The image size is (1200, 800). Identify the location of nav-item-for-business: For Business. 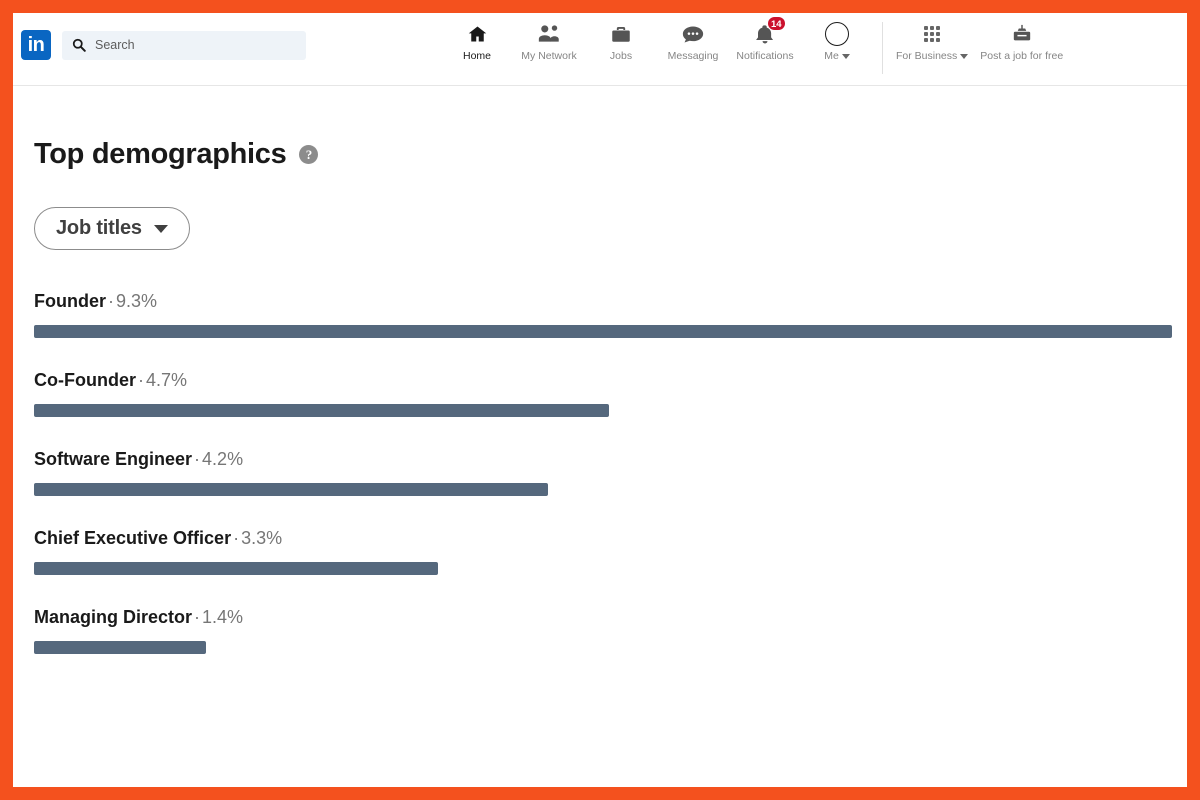
(932, 41).